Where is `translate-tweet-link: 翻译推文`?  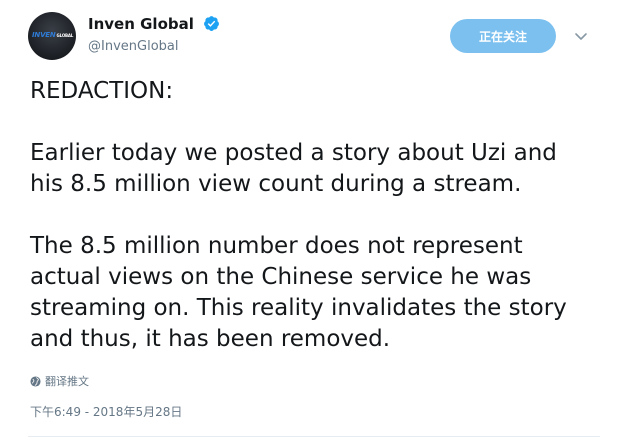
translate-tweet-link: 翻译推文 is located at coordinates (59, 381).